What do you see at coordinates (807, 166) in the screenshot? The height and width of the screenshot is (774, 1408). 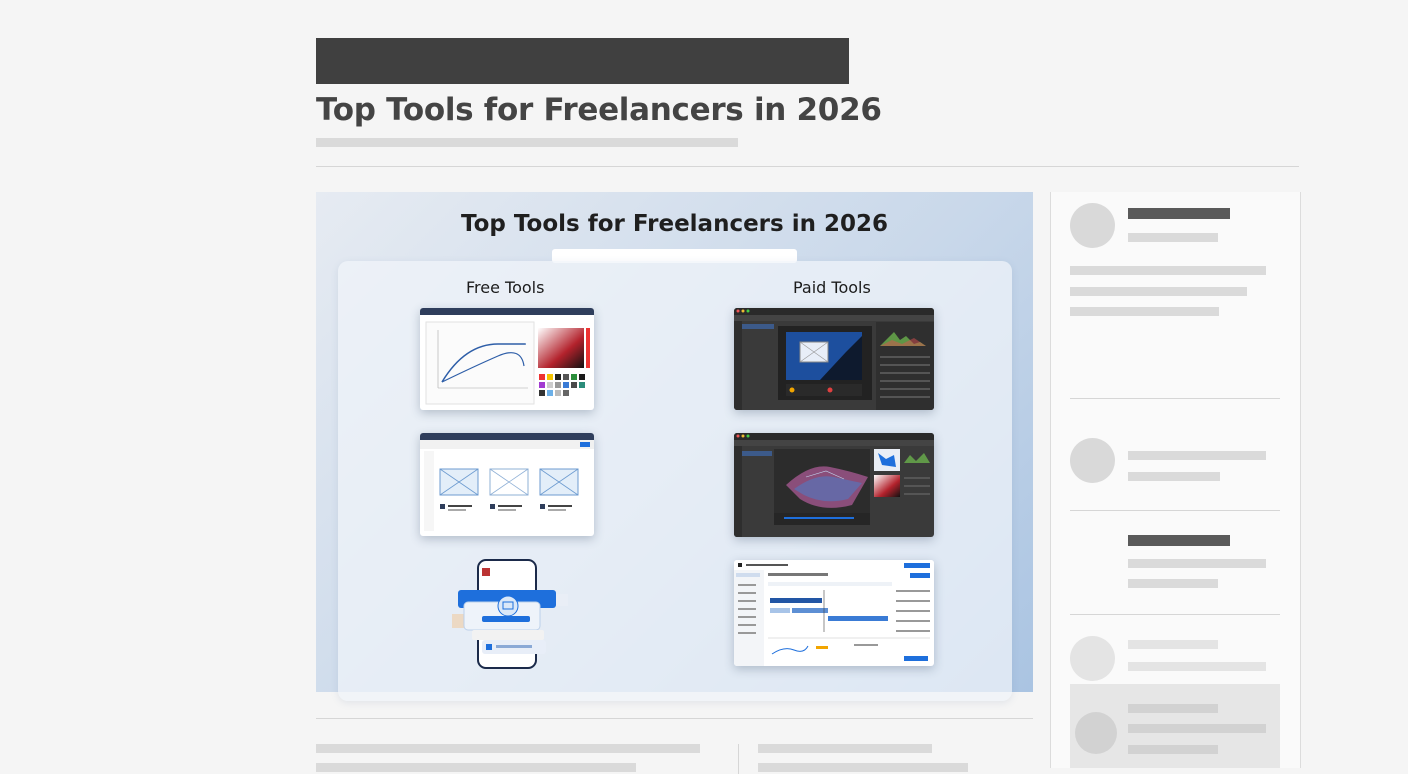 I see `header-divider` at bounding box center [807, 166].